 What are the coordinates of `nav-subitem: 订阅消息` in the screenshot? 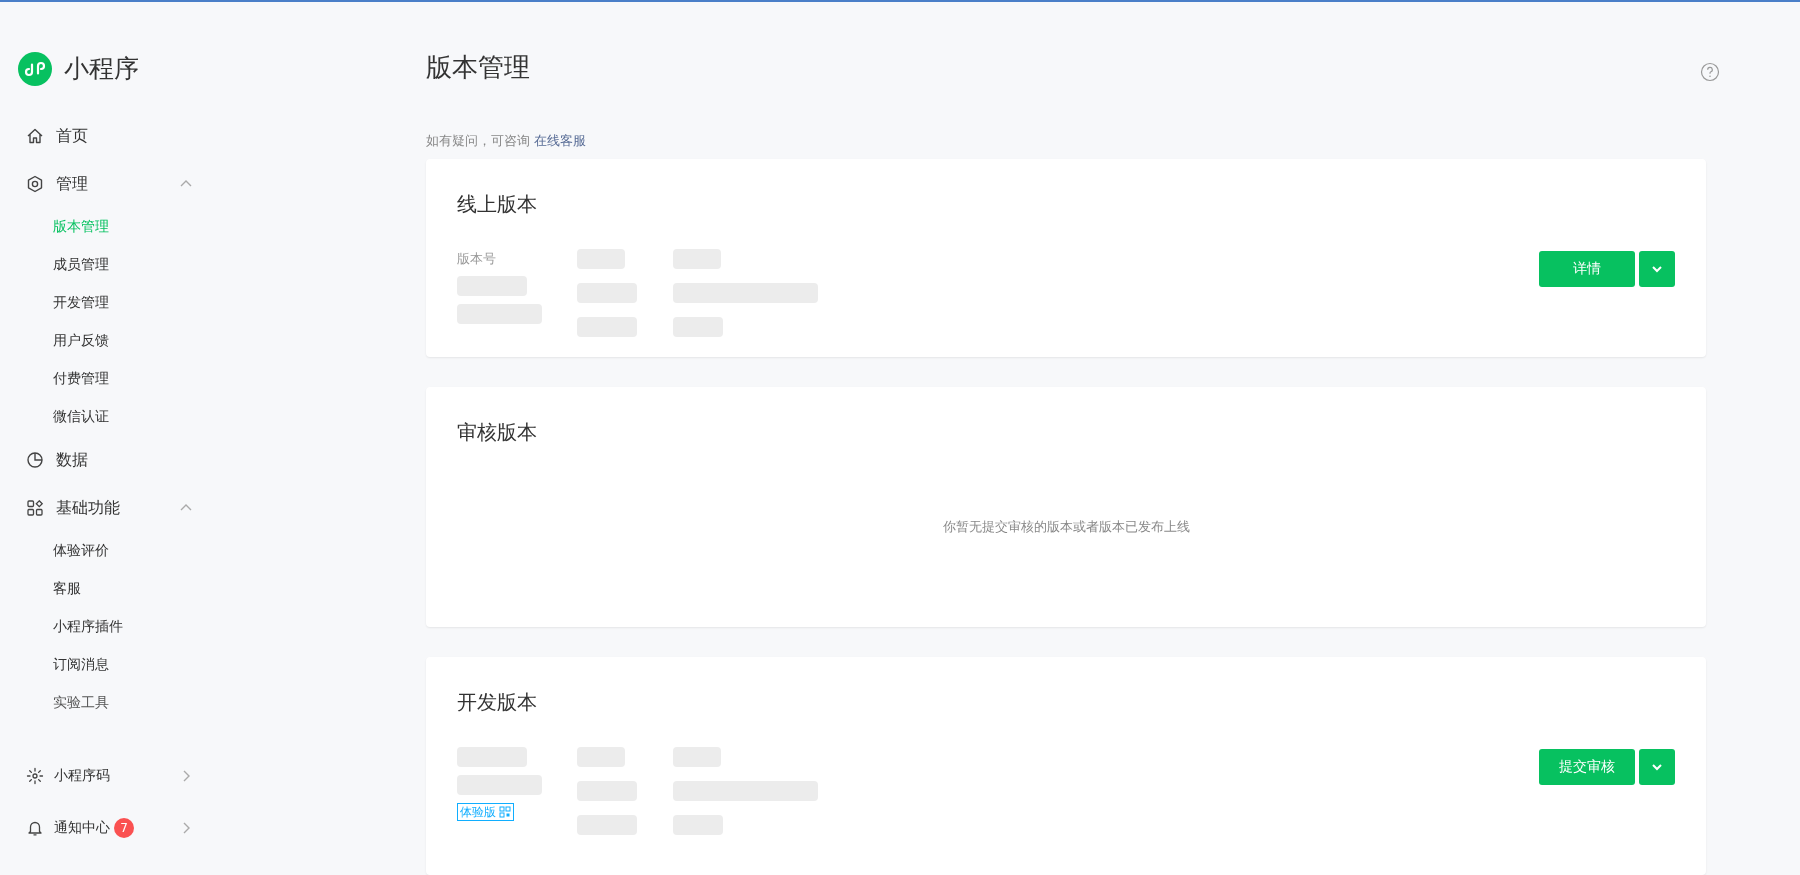 It's located at (81, 664).